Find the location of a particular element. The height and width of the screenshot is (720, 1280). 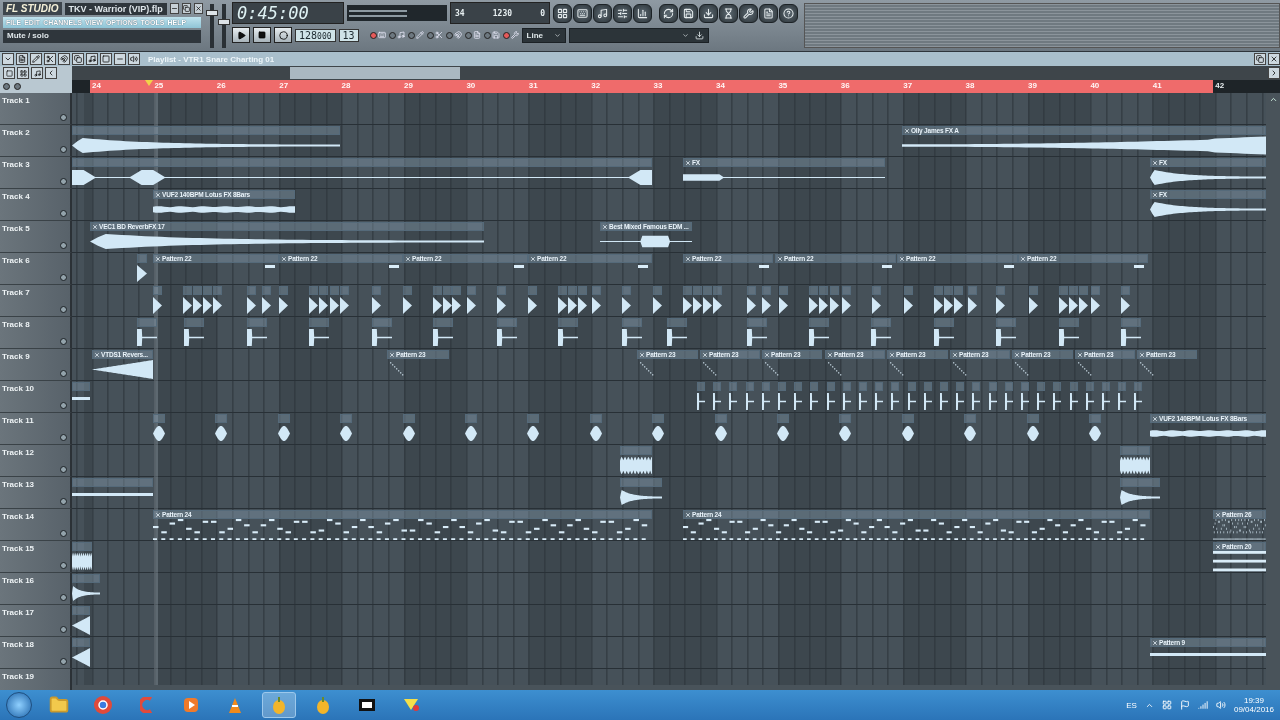

track-name: Track 14 is located at coordinates (18, 516).